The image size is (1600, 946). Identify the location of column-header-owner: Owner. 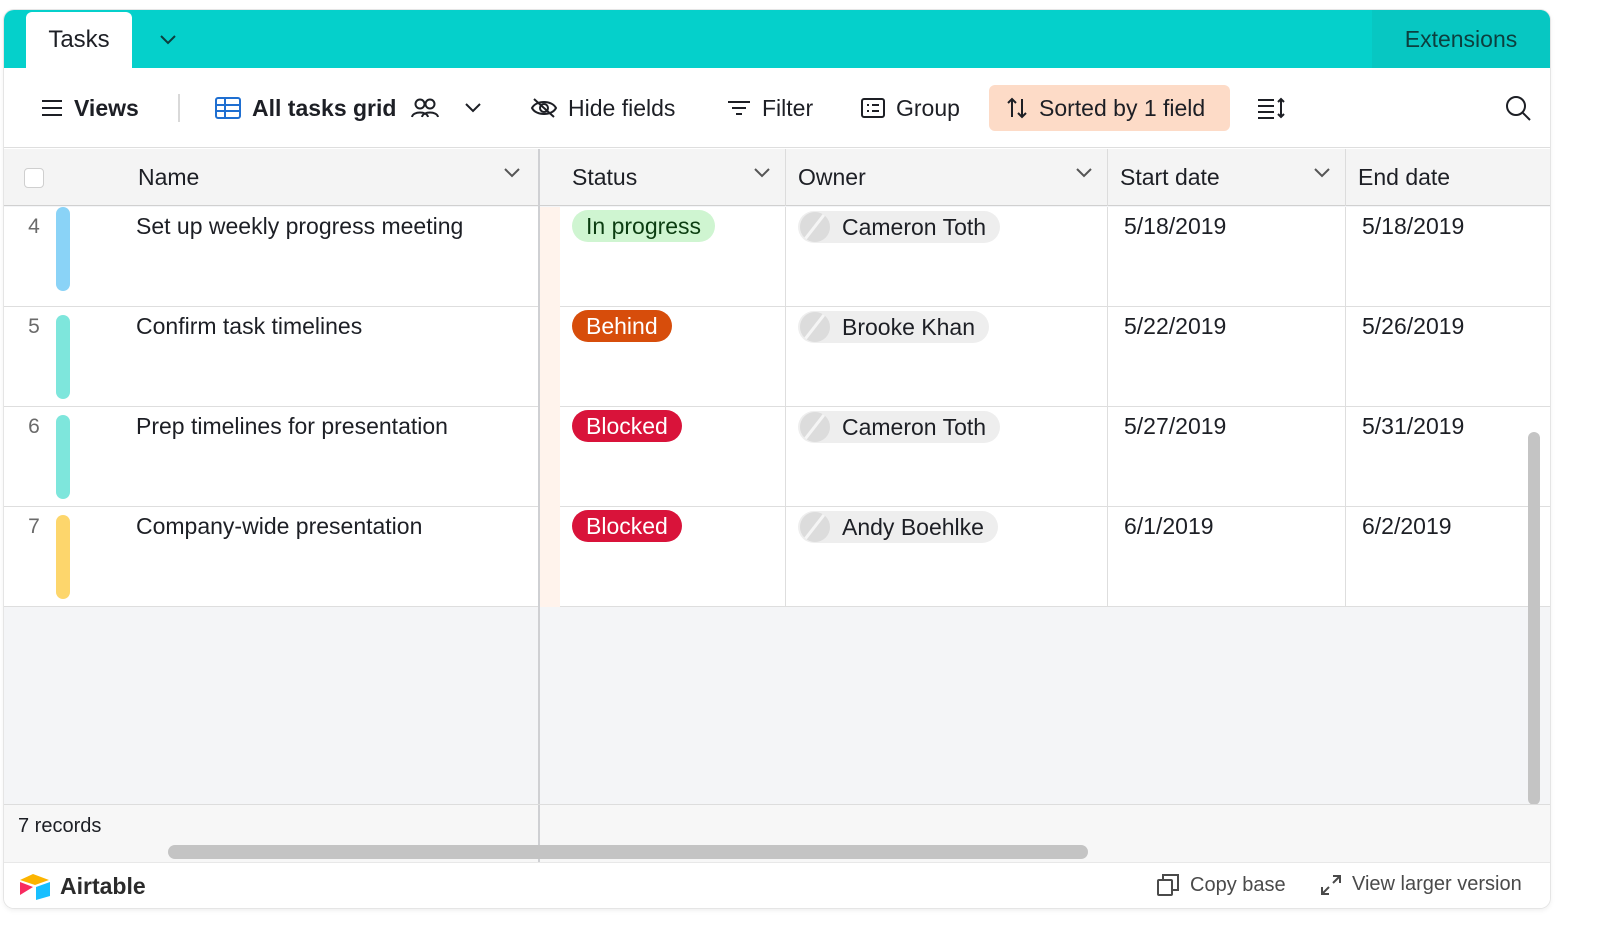
(947, 177).